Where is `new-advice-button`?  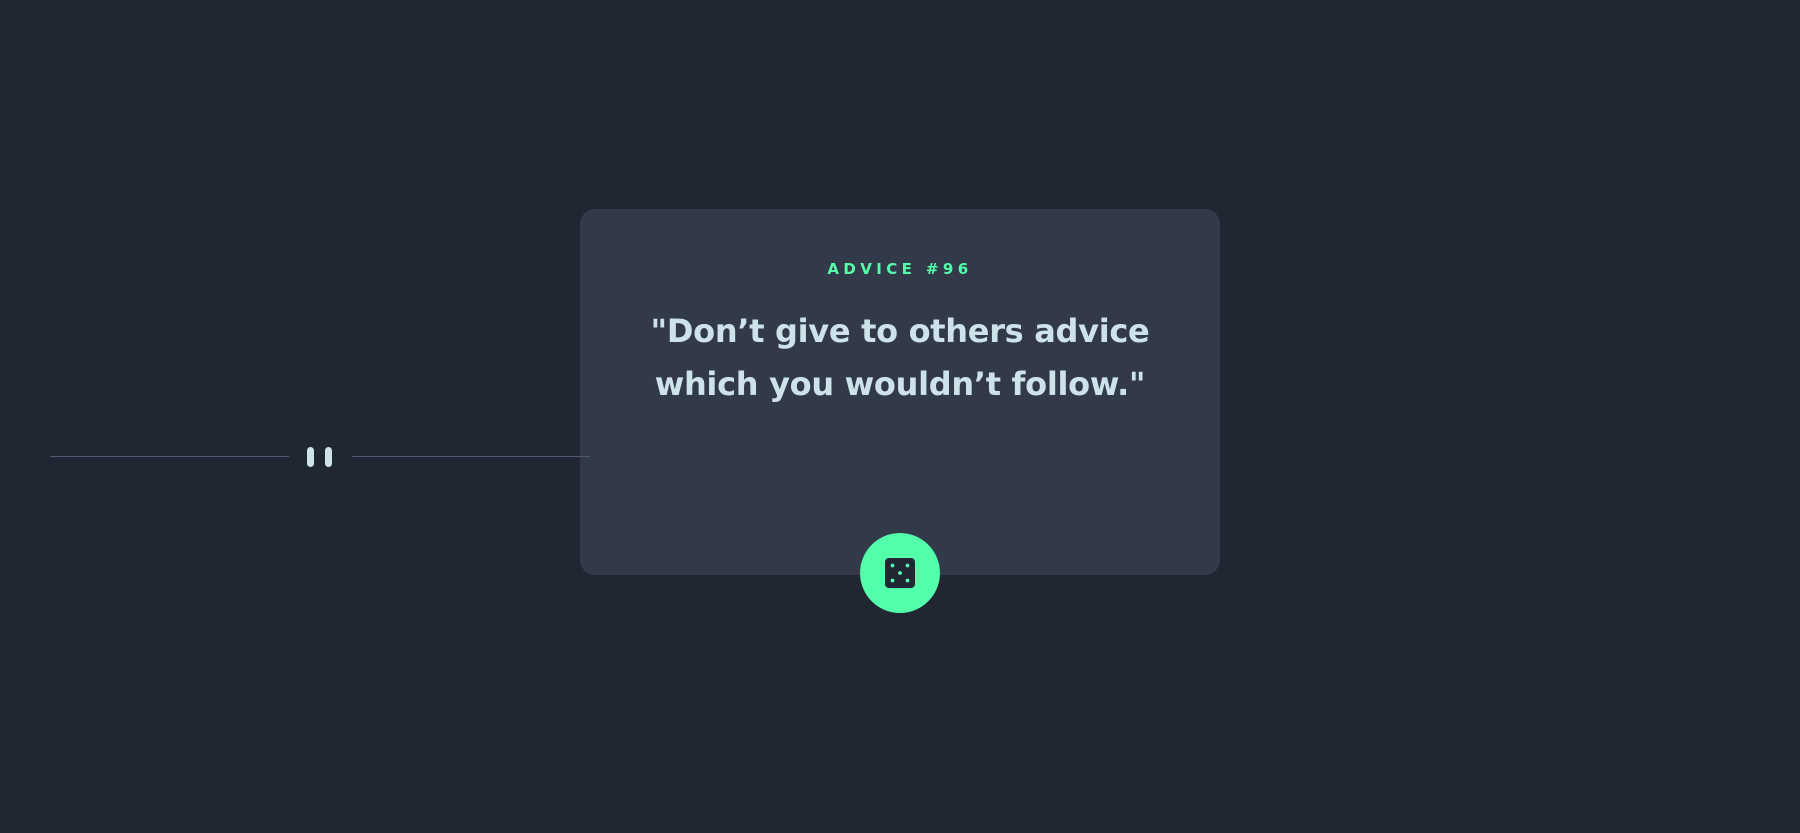 new-advice-button is located at coordinates (900, 573).